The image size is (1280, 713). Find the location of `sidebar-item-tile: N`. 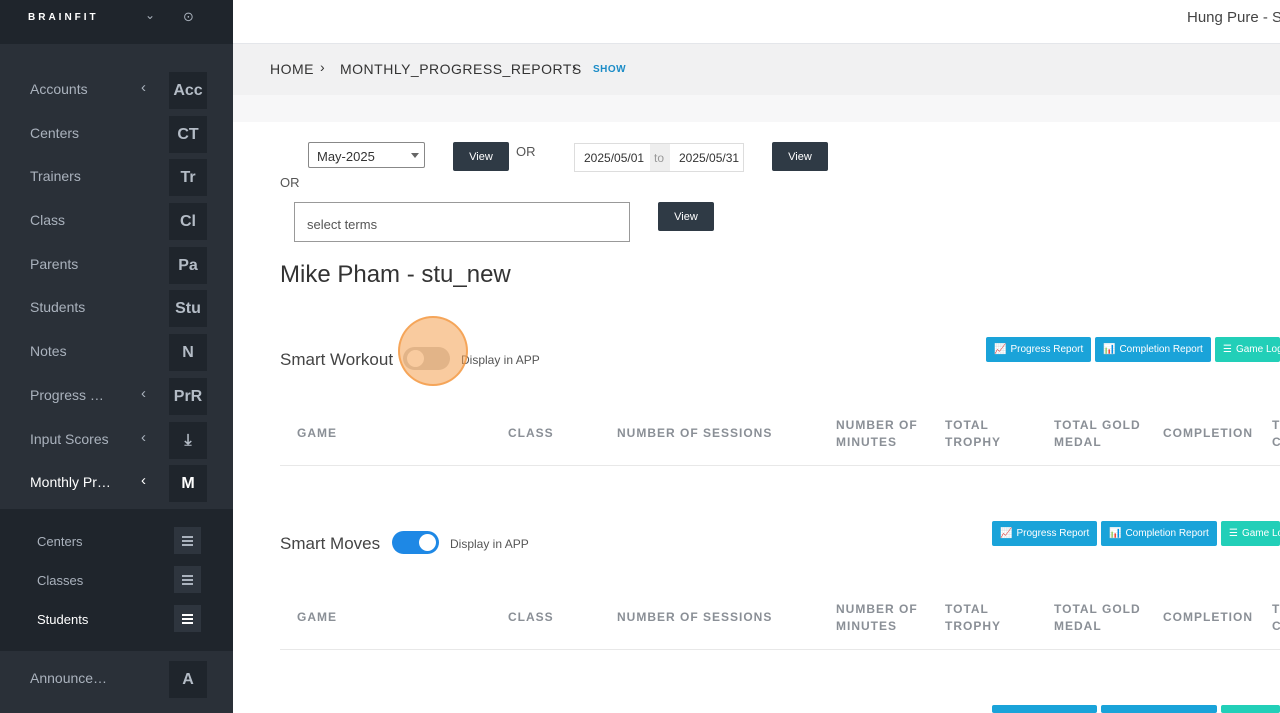

sidebar-item-tile: N is located at coordinates (188, 352).